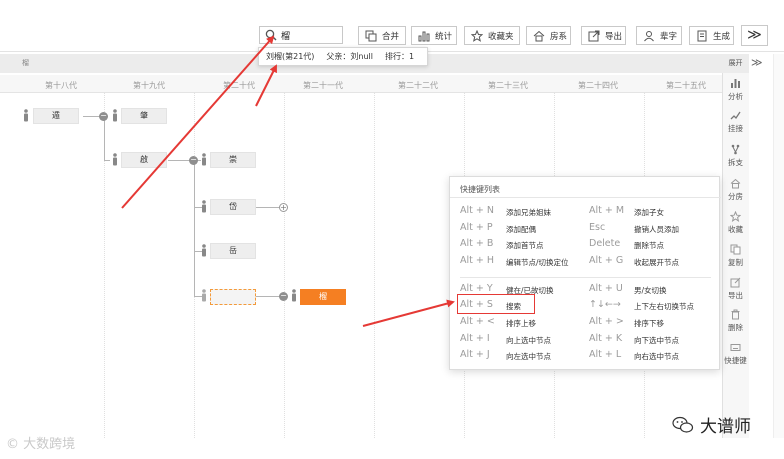 This screenshot has width=784, height=459. Describe the element at coordinates (301, 35) in the screenshot. I see `search-input: 榴` at that location.